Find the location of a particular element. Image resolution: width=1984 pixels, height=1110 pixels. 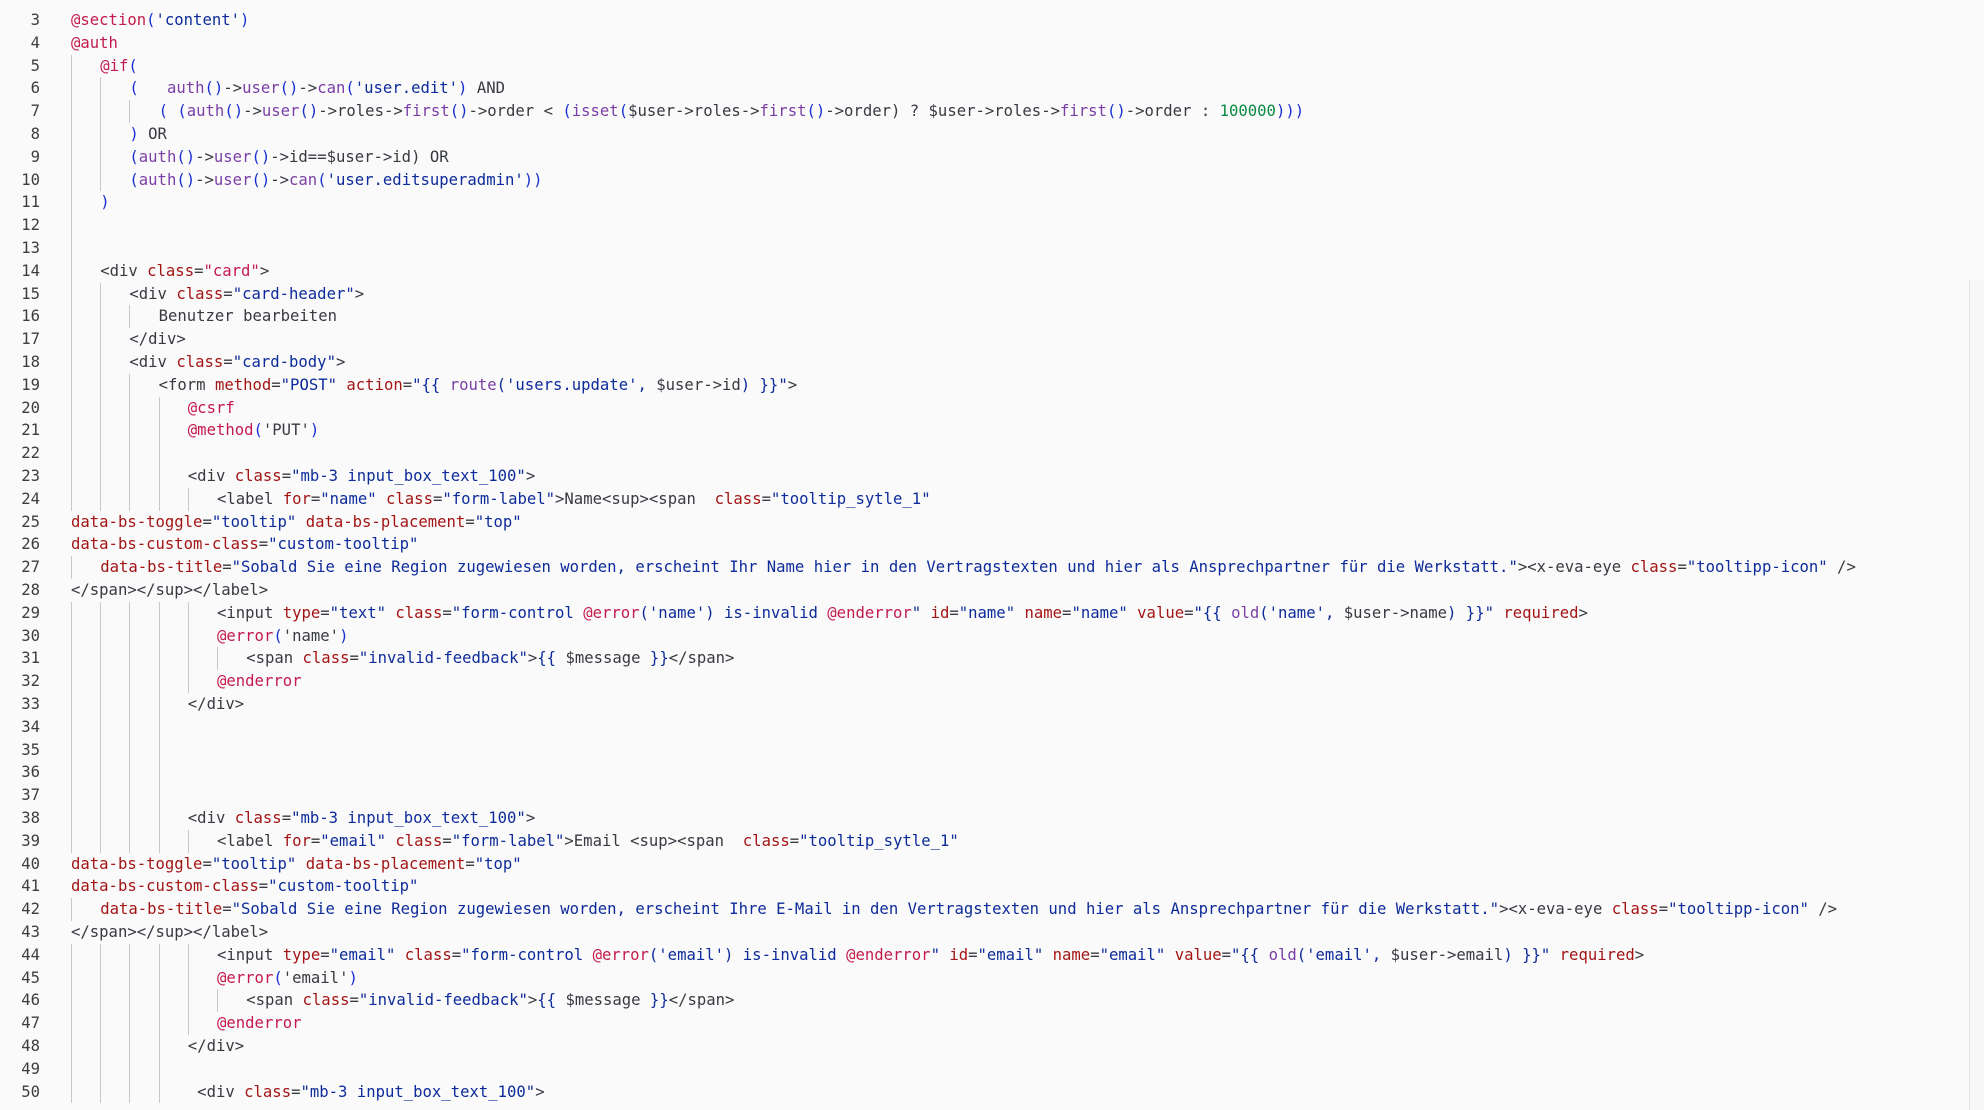

code-token: <input is located at coordinates (250, 954).